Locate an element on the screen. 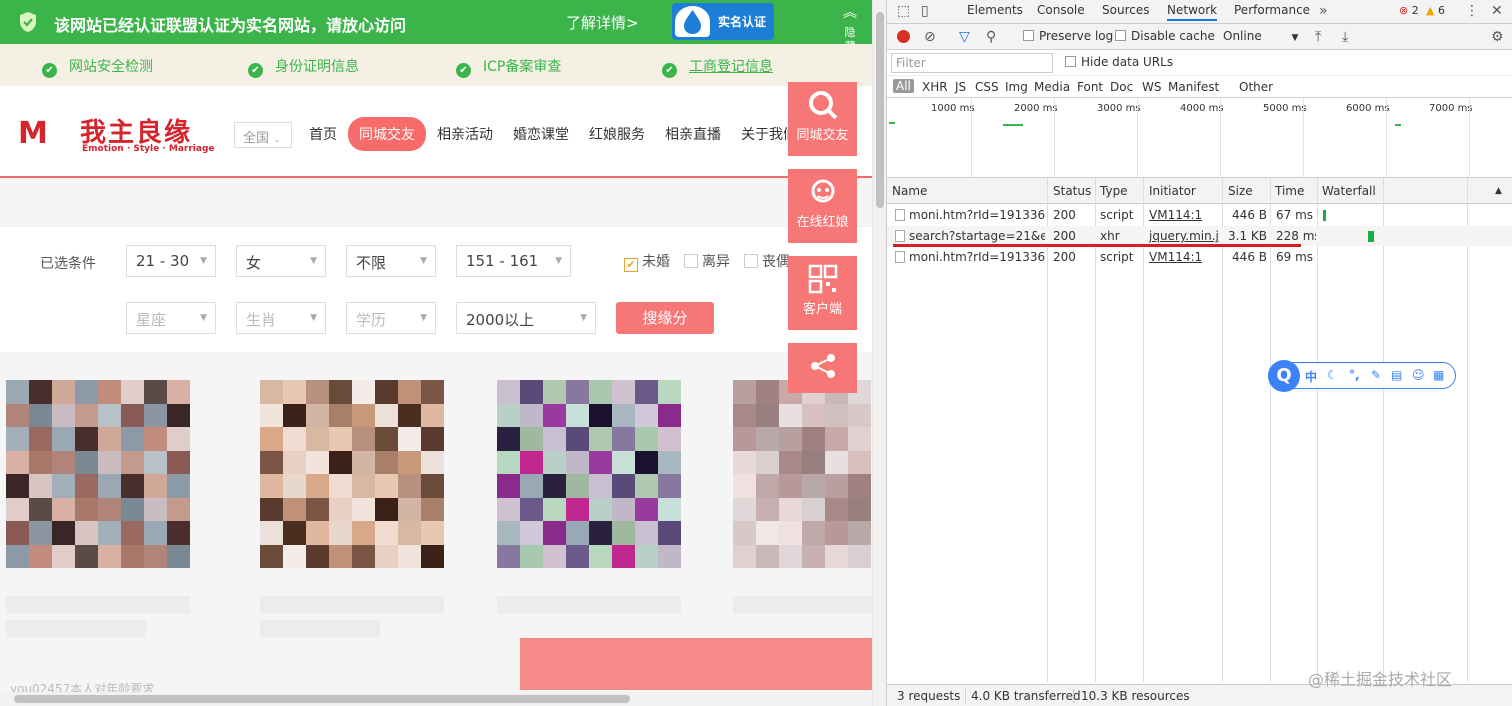 The width and height of the screenshot is (1512, 706). details-link: 了解详情> is located at coordinates (602, 22).